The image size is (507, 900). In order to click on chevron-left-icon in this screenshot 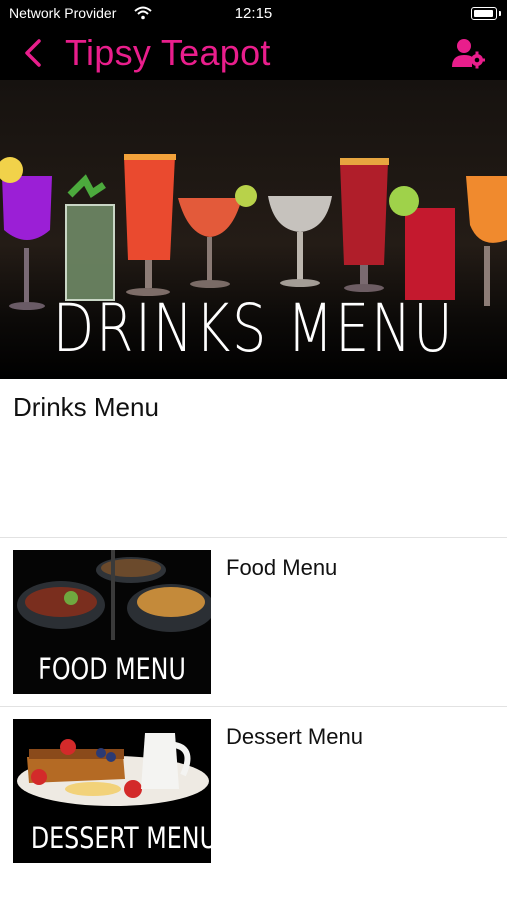, I will do `click(33, 53)`.